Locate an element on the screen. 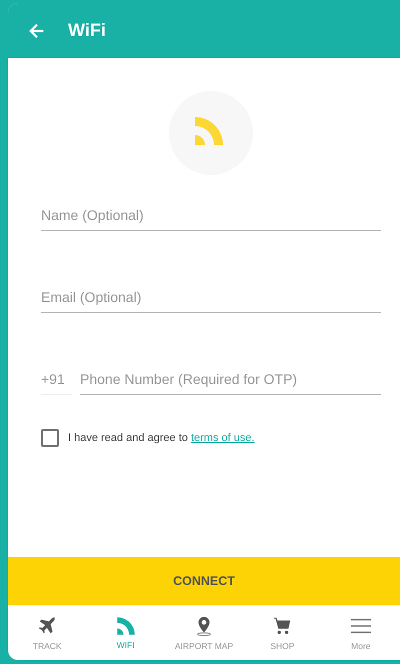  nav-tab: SHOP is located at coordinates (282, 633).